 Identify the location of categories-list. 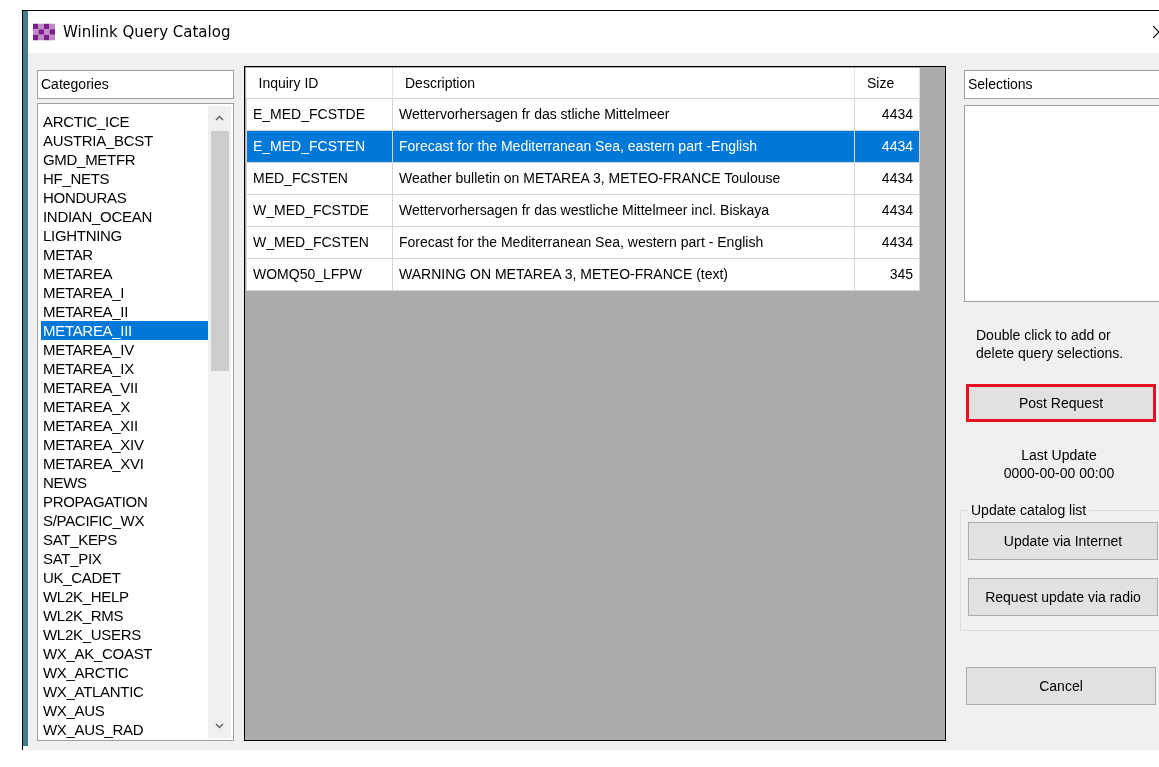
(135, 422).